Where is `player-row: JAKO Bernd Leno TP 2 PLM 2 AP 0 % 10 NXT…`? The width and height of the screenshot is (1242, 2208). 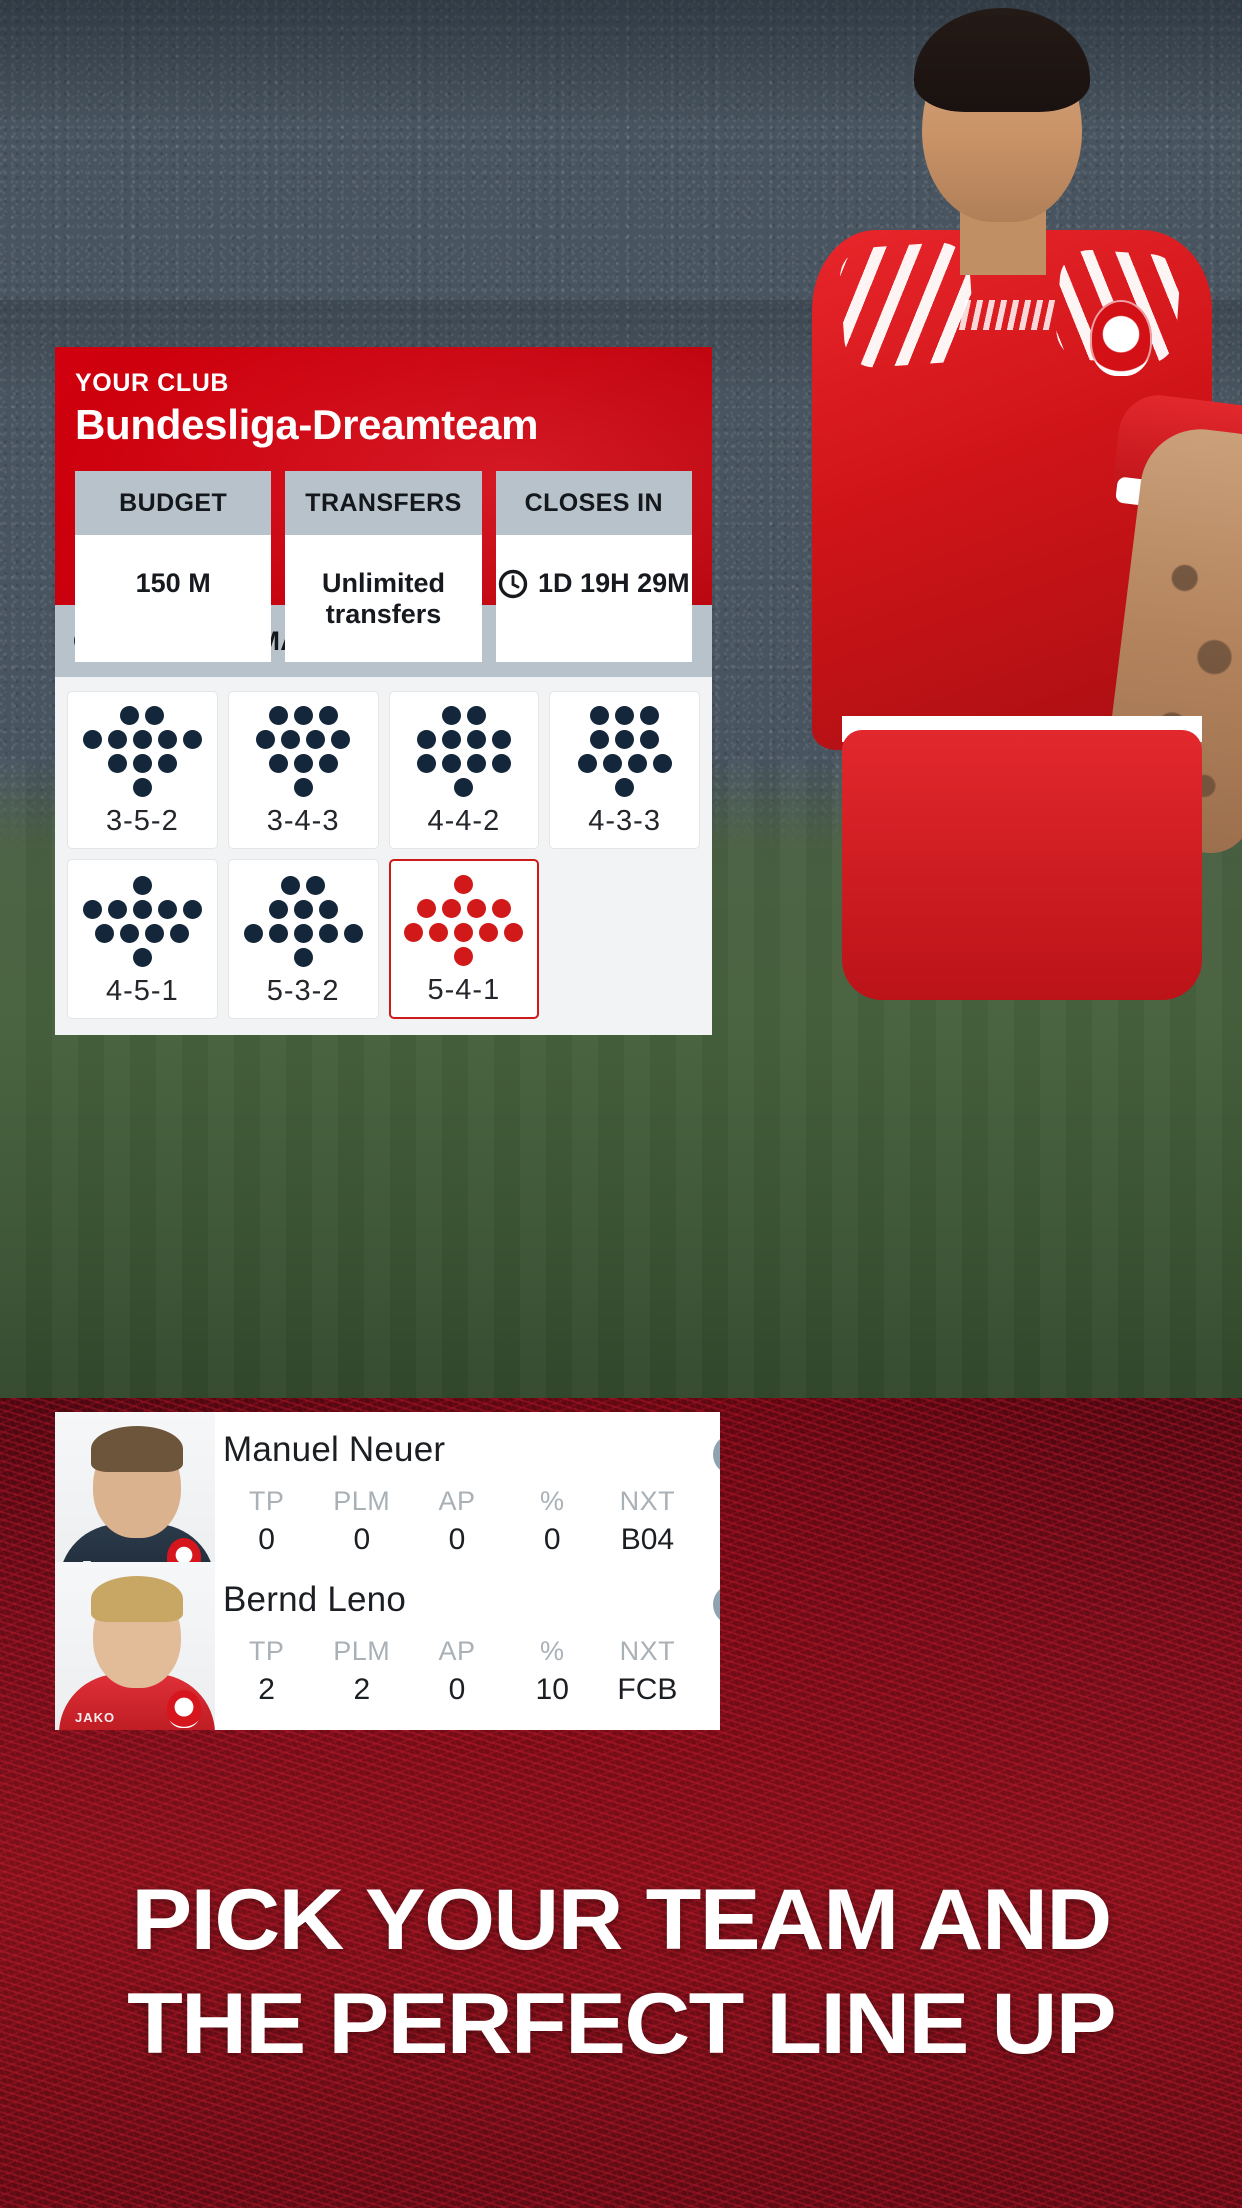
player-row: JAKO Bernd Leno TP 2 PLM 2 AP 0 % 10 NXT… is located at coordinates (387, 1646).